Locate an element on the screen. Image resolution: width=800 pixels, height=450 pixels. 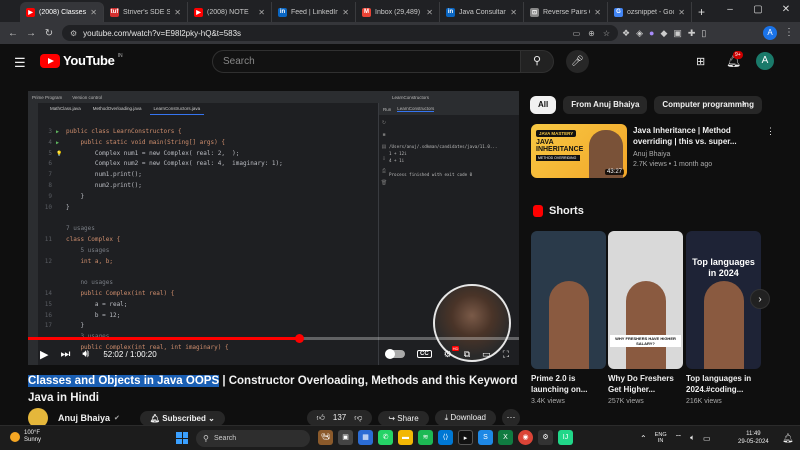
sidepanel-icon: ▯ is located at coordinates (703, 33).